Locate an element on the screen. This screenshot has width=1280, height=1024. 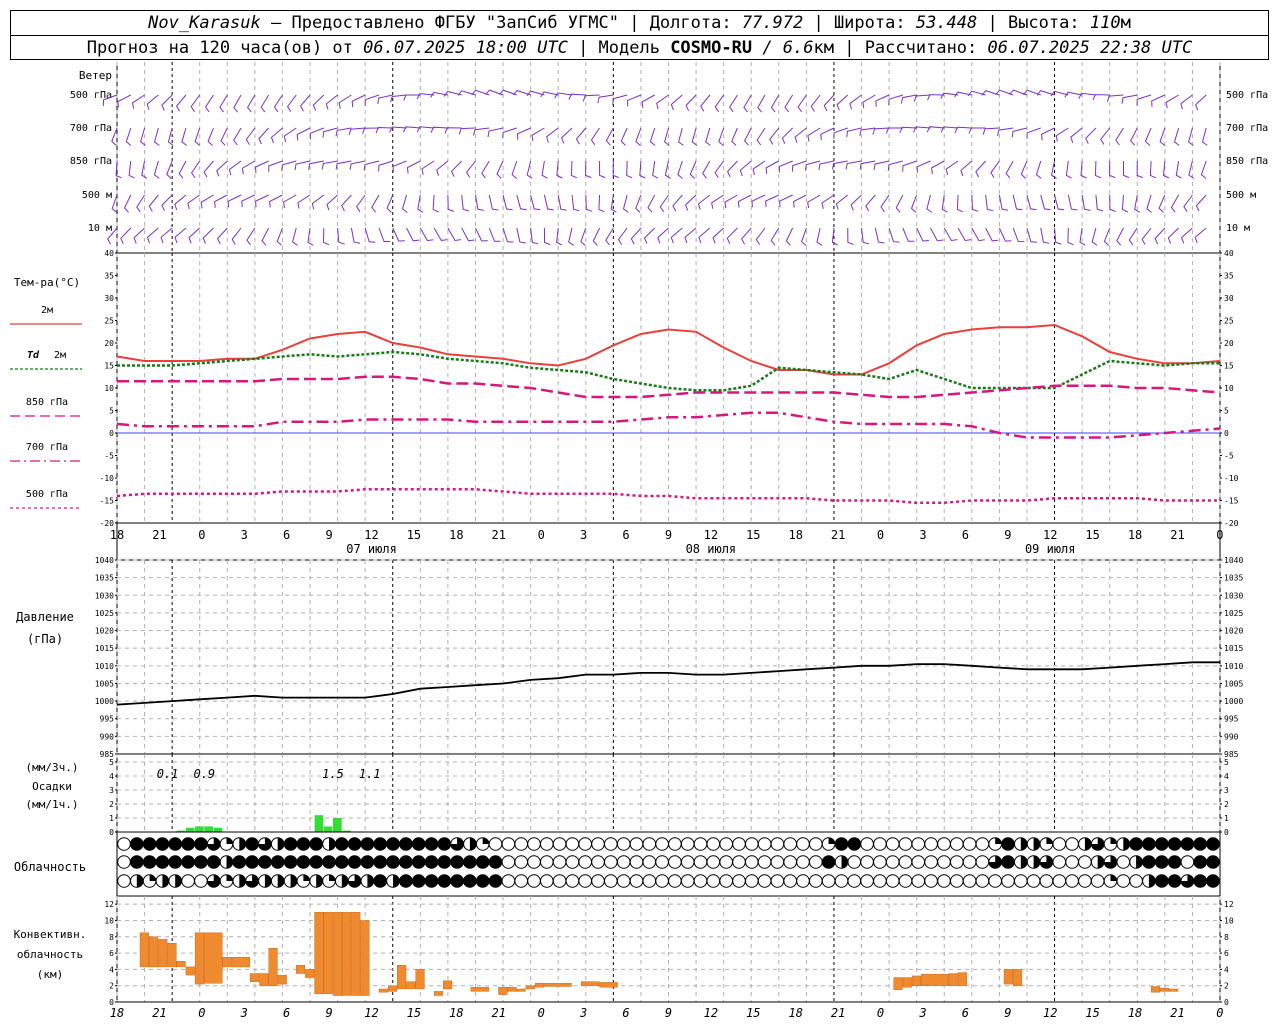
pressure-tick-label: 995 is located at coordinates (1231, 719).